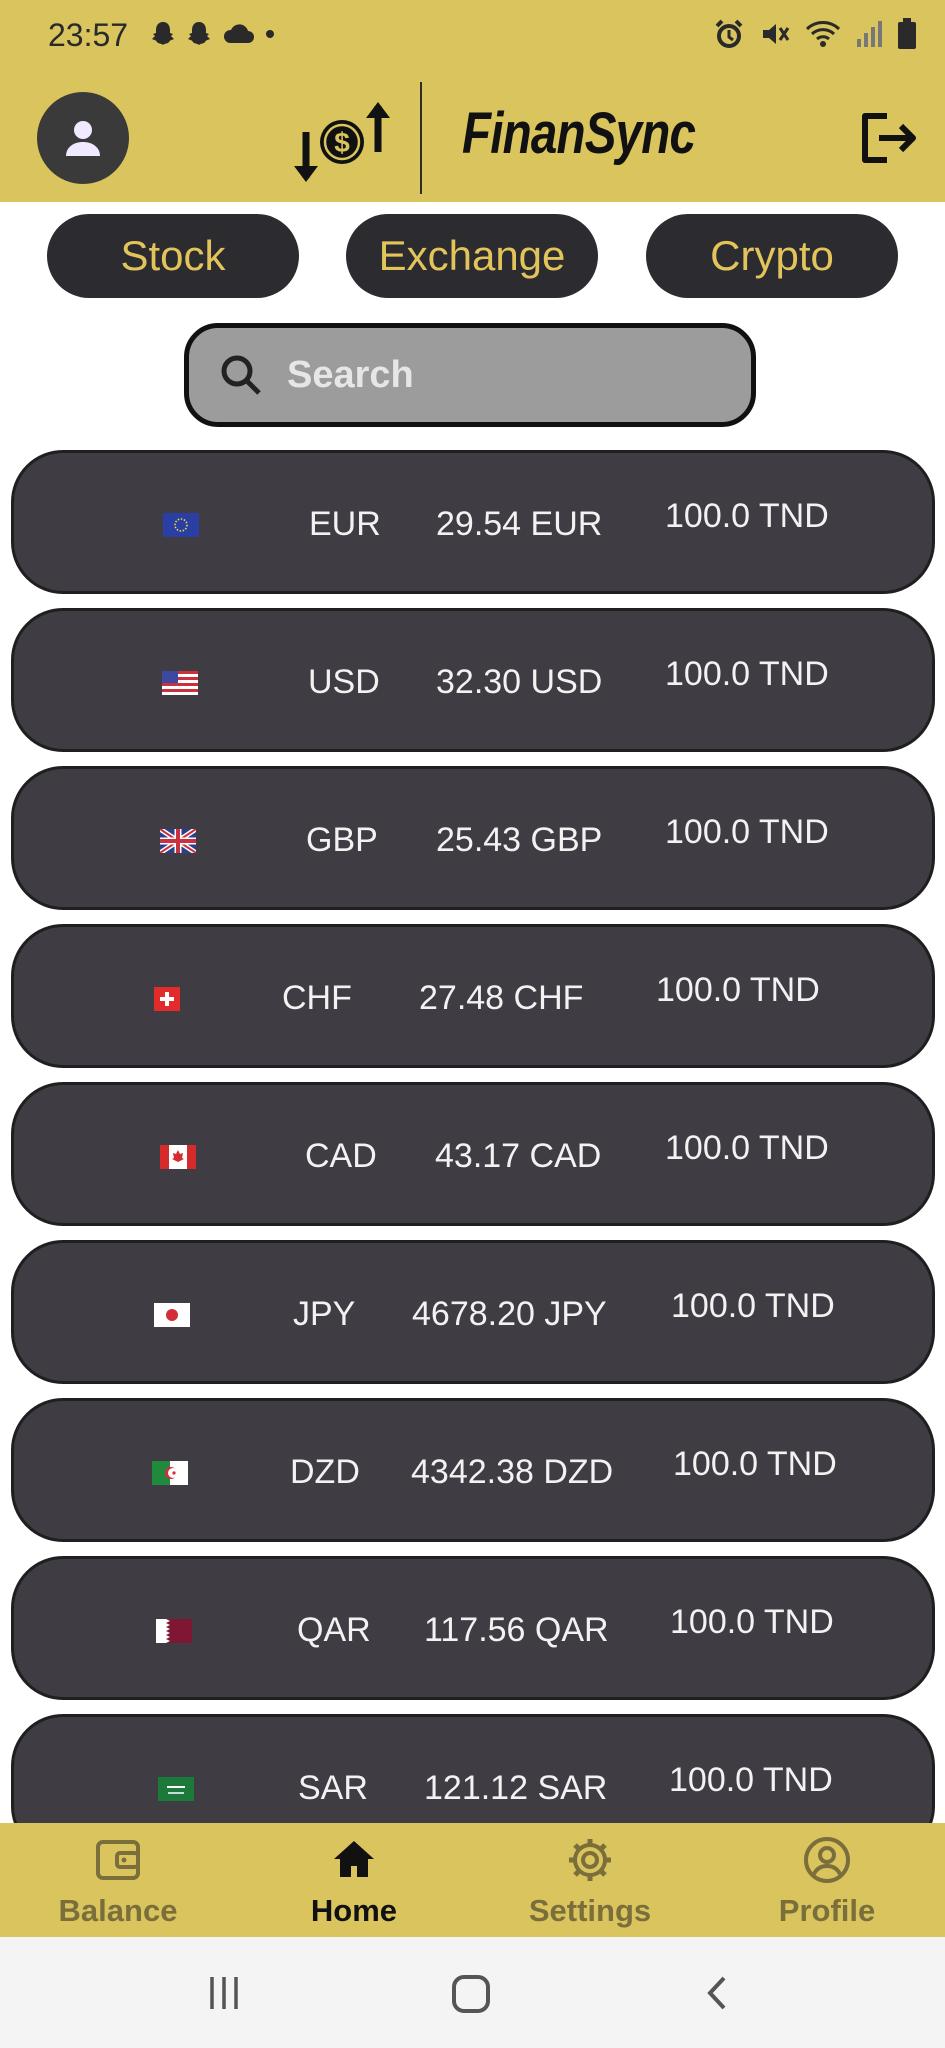 The height and width of the screenshot is (2048, 945). What do you see at coordinates (325, 1472) in the screenshot?
I see `currency-code: DZD` at bounding box center [325, 1472].